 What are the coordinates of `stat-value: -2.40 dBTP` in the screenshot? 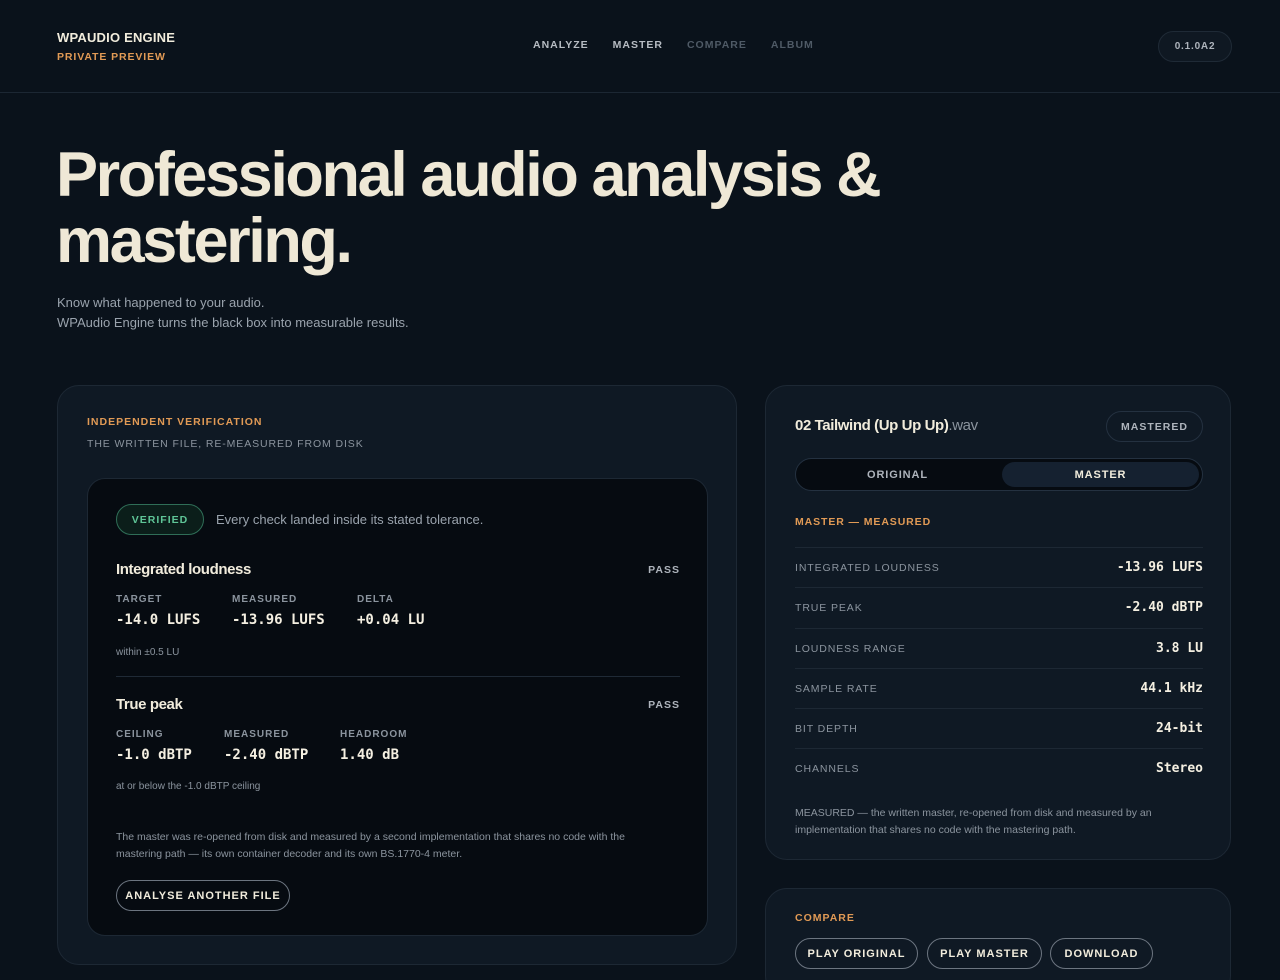 It's located at (1163, 608).